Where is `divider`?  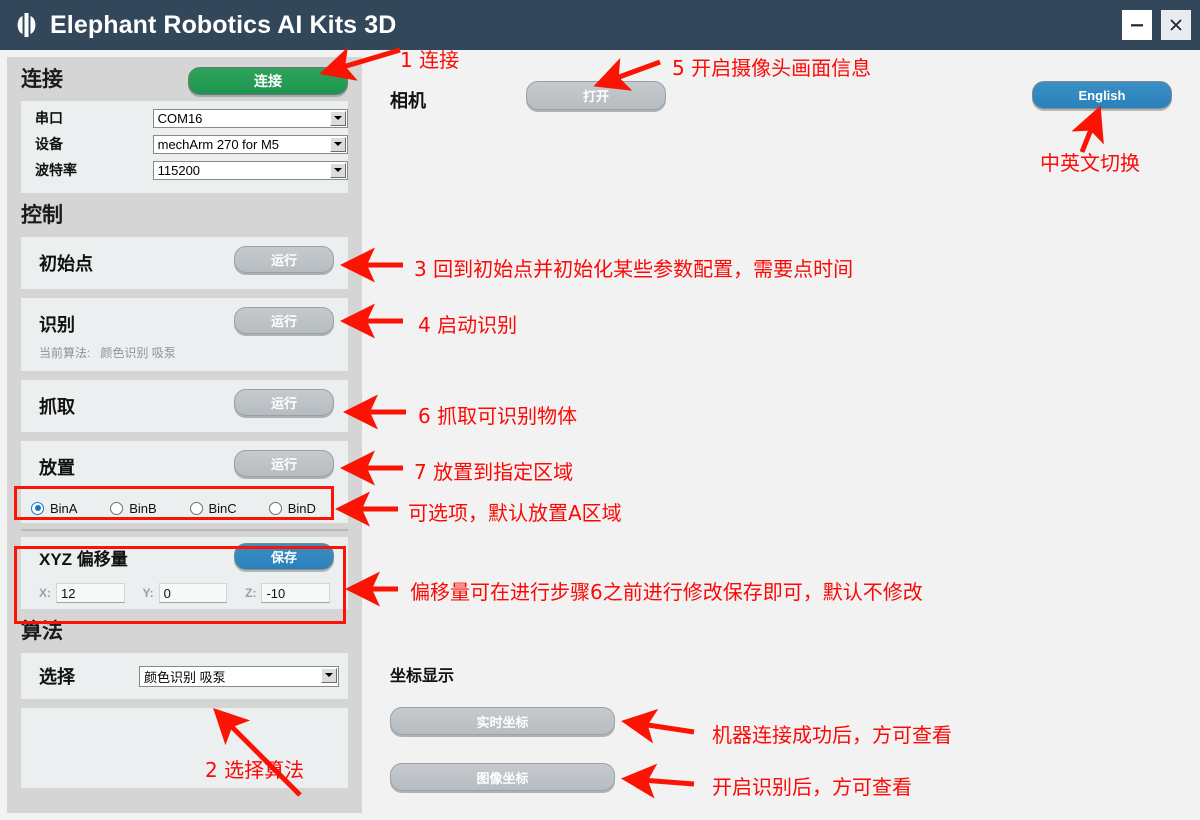 divider is located at coordinates (184, 530).